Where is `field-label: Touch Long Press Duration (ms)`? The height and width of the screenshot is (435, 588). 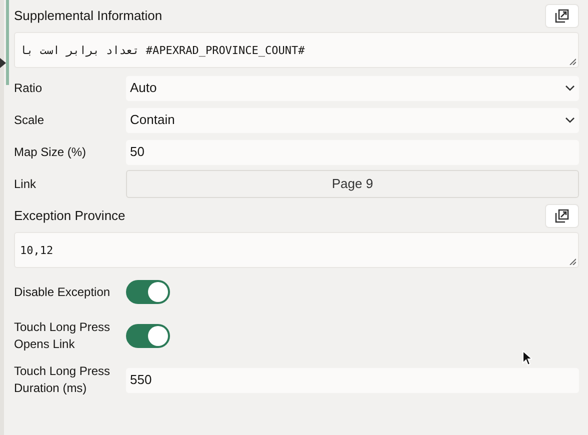
field-label: Touch Long Press Duration (ms) is located at coordinates (63, 380).